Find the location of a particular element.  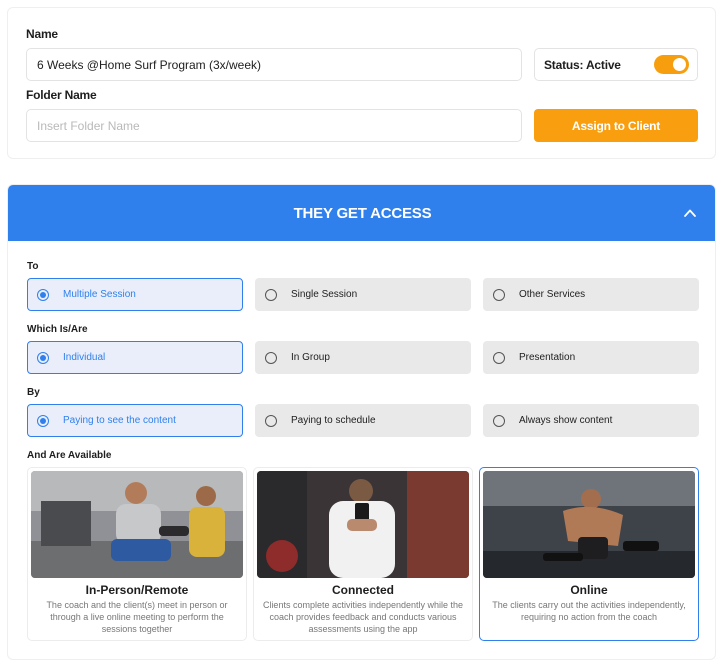

available-title: In-Person/Remote is located at coordinates (137, 590).